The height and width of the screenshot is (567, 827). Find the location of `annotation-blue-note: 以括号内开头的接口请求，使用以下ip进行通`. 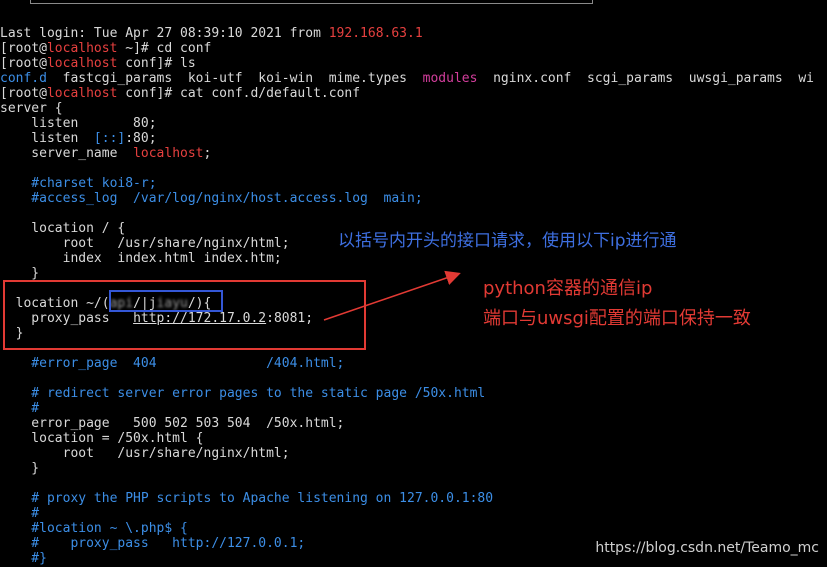

annotation-blue-note: 以括号内开头的接口请求，使用以下ip进行通 is located at coordinates (507, 241).